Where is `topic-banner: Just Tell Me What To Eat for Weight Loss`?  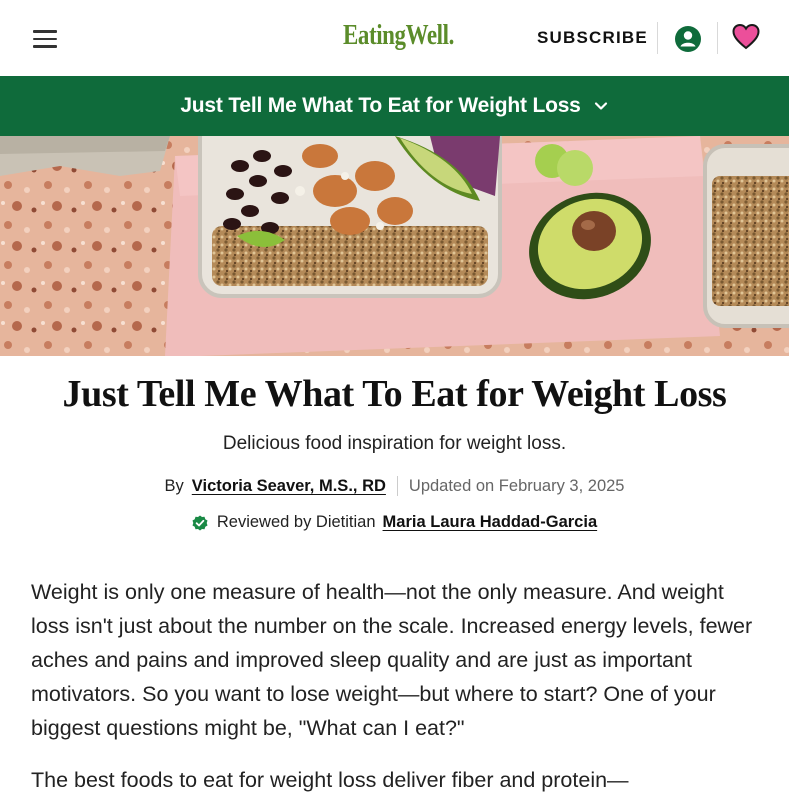 topic-banner: Just Tell Me What To Eat for Weight Loss is located at coordinates (394, 106).